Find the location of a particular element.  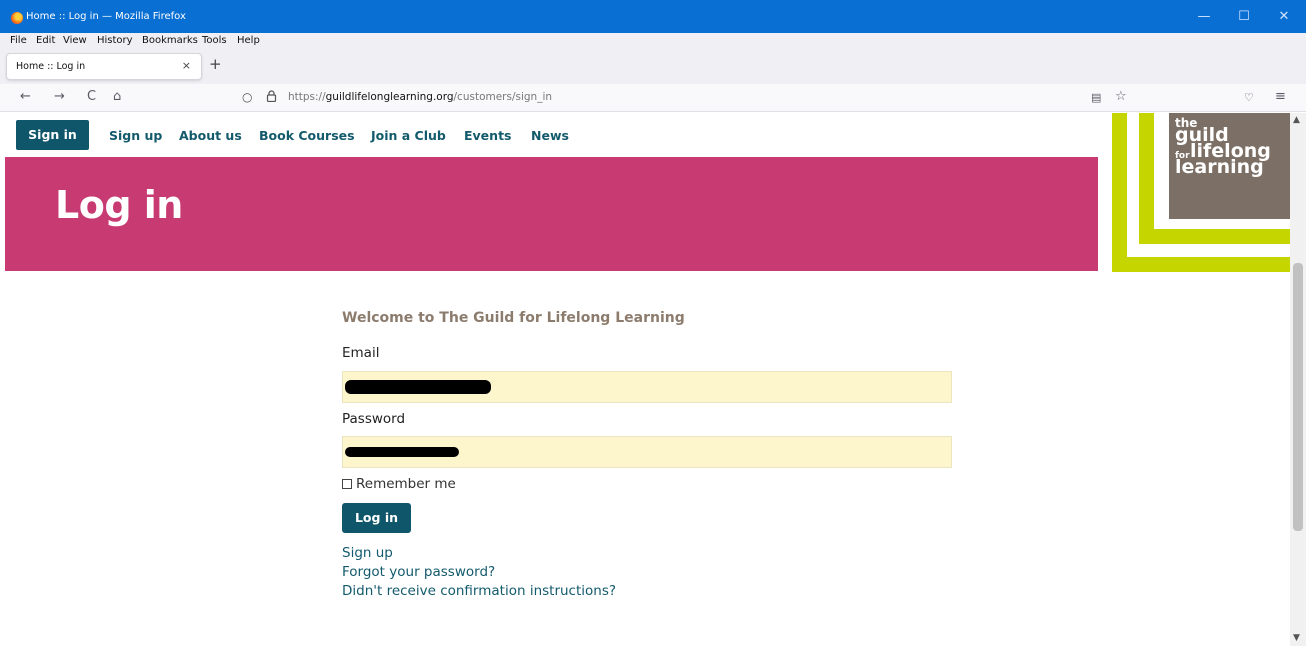

remember-me-label: Remember me is located at coordinates (406, 484).